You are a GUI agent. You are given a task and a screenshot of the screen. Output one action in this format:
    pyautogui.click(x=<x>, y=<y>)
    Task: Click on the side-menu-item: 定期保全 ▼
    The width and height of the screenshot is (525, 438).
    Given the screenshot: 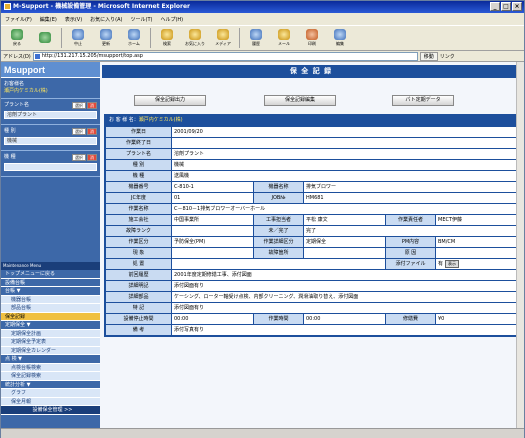 What is the action you would take?
    pyautogui.click(x=50, y=325)
    